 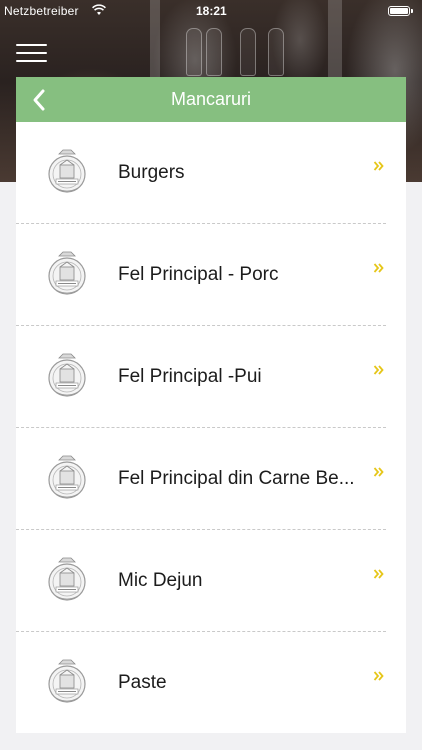 What do you see at coordinates (211, 173) in the screenshot?
I see `category-list-item: Burgers` at bounding box center [211, 173].